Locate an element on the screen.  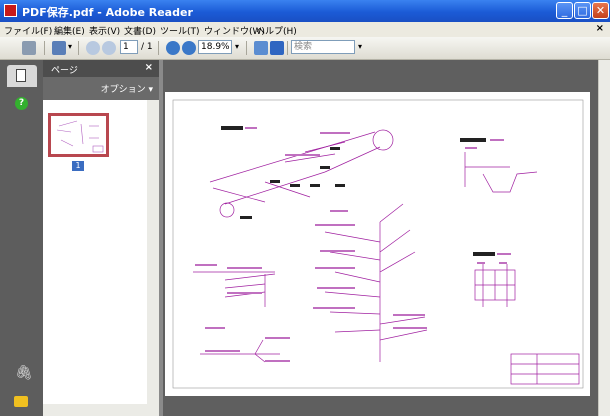
menu-view: 表示(V) is located at coordinates (104, 30).